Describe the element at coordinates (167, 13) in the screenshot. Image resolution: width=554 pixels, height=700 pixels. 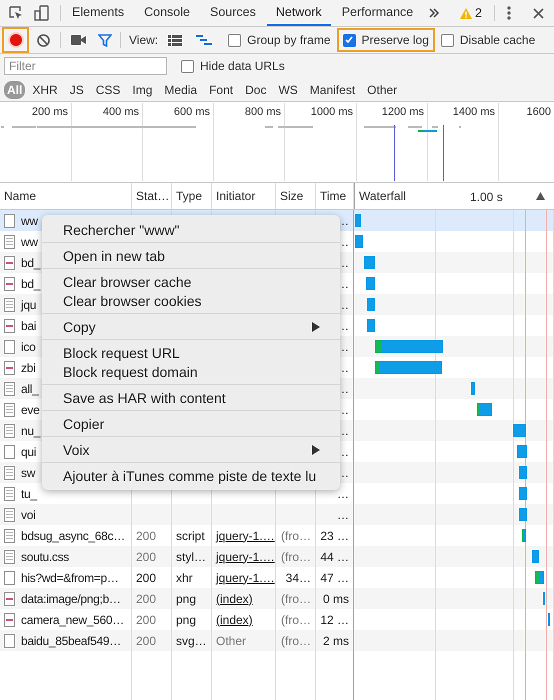
I see `panel-tab: Console` at that location.